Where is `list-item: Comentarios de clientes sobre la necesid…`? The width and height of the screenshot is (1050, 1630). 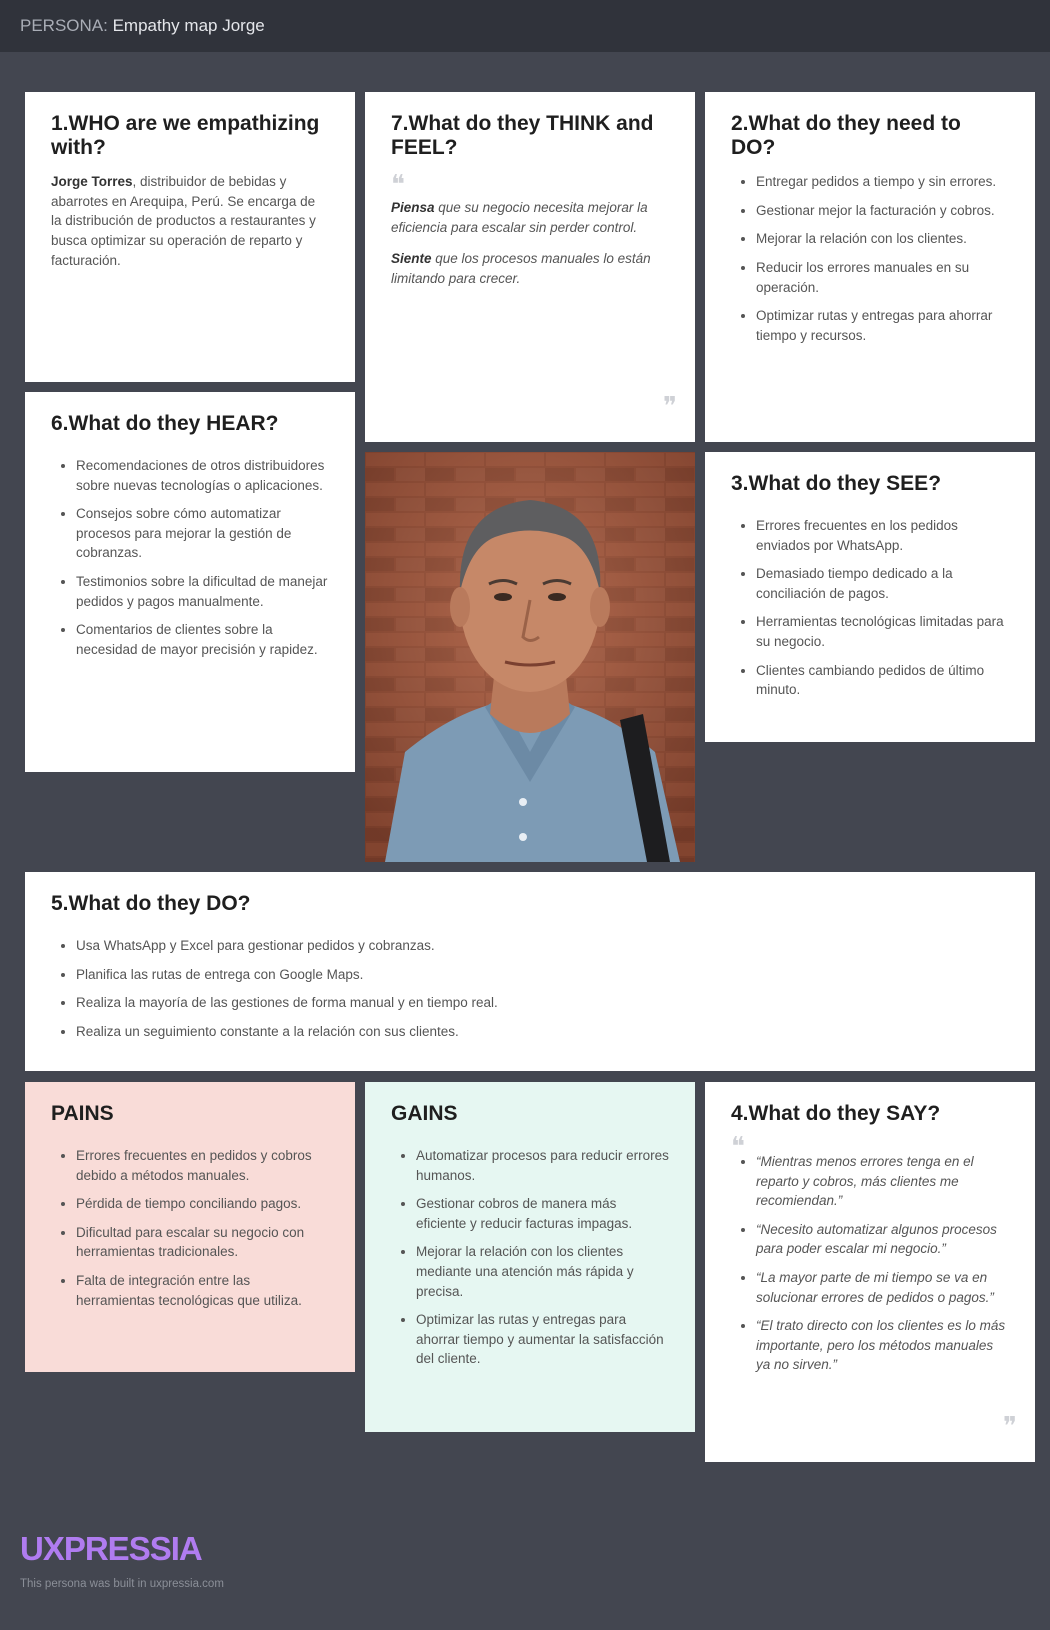 list-item: Comentarios de clientes sobre la necesid… is located at coordinates (202, 639).